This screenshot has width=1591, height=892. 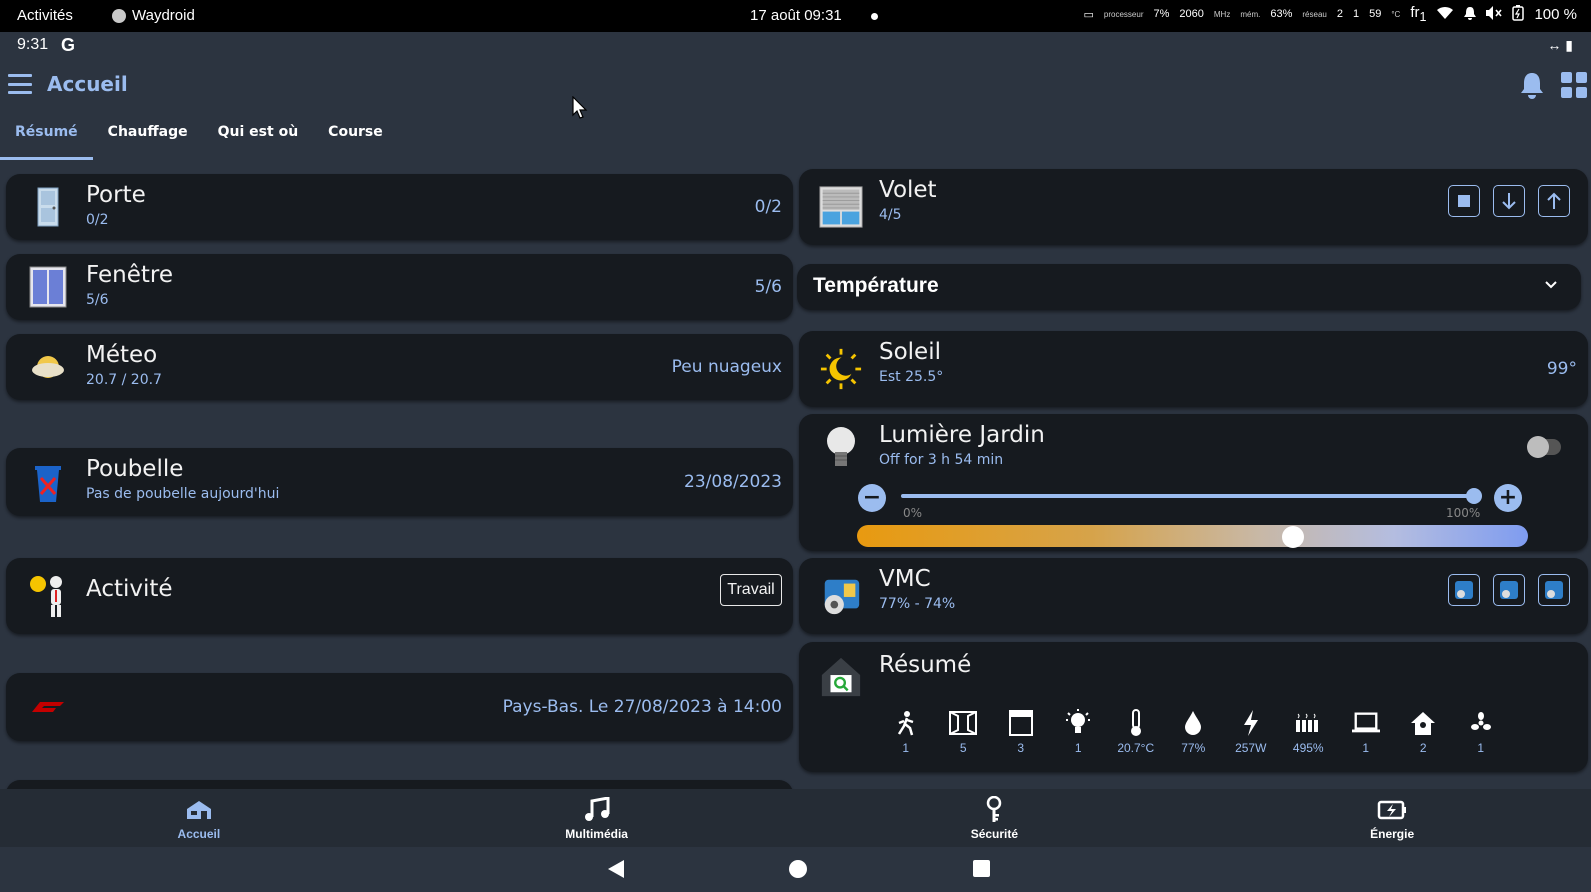 What do you see at coordinates (1356, 14) in the screenshot?
I see `net-up: 1` at bounding box center [1356, 14].